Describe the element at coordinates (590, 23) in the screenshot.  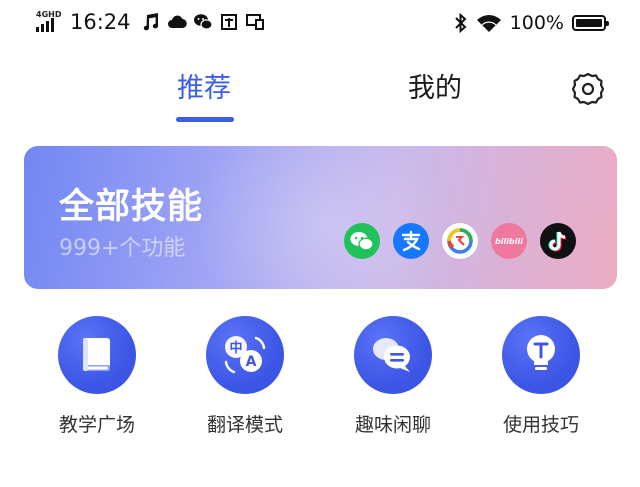
I see `battery-icon` at that location.